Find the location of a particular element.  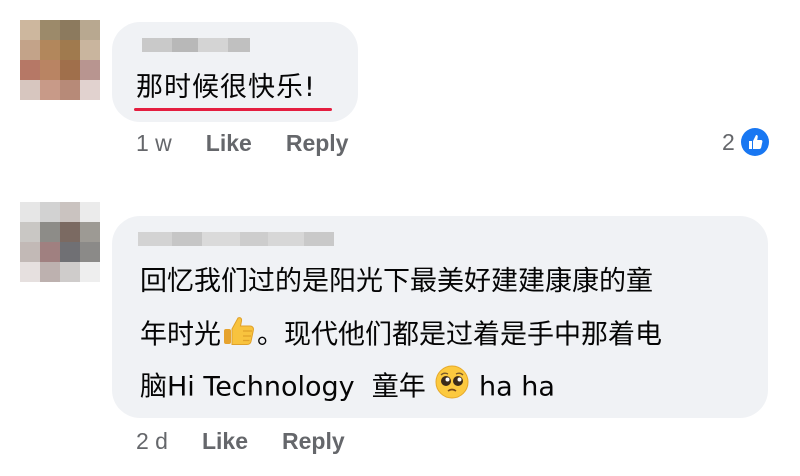

spelling-underline is located at coordinates (233, 109).